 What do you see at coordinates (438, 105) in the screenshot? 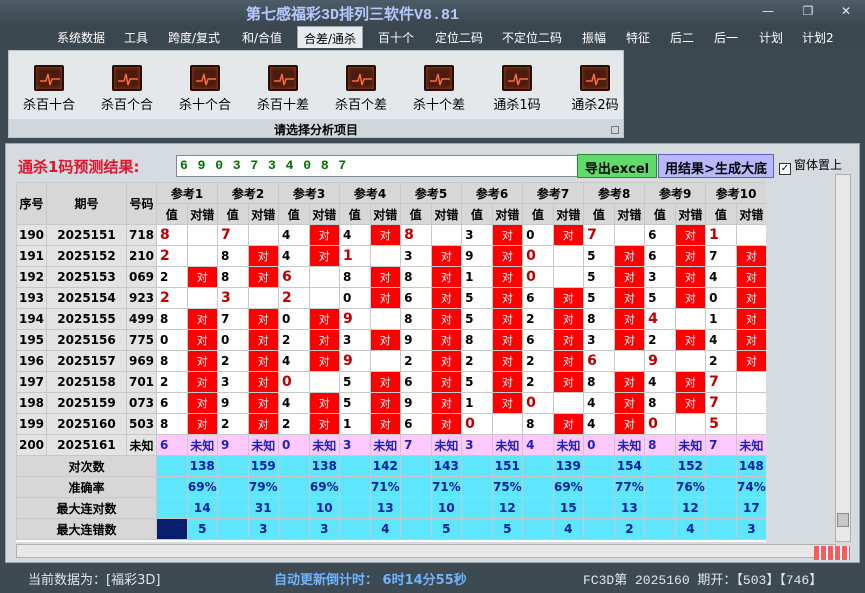
I see `ribbon-button-label: 杀十个差` at bounding box center [438, 105].